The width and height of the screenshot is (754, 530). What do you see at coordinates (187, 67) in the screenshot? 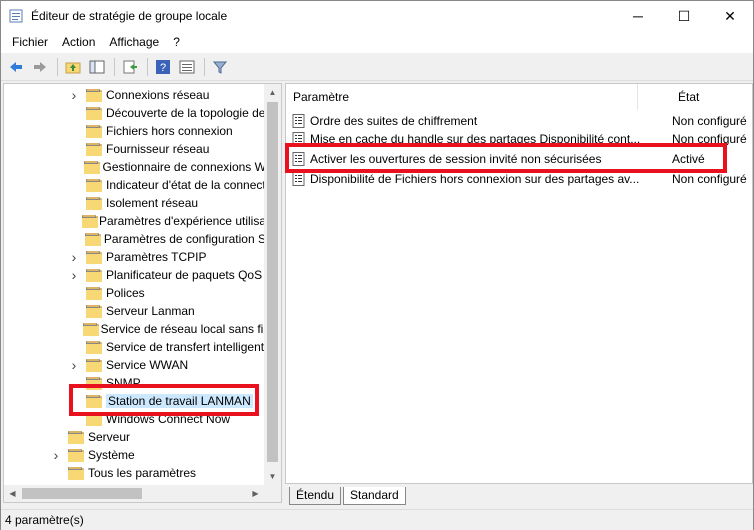
I see `properties-icon` at bounding box center [187, 67].